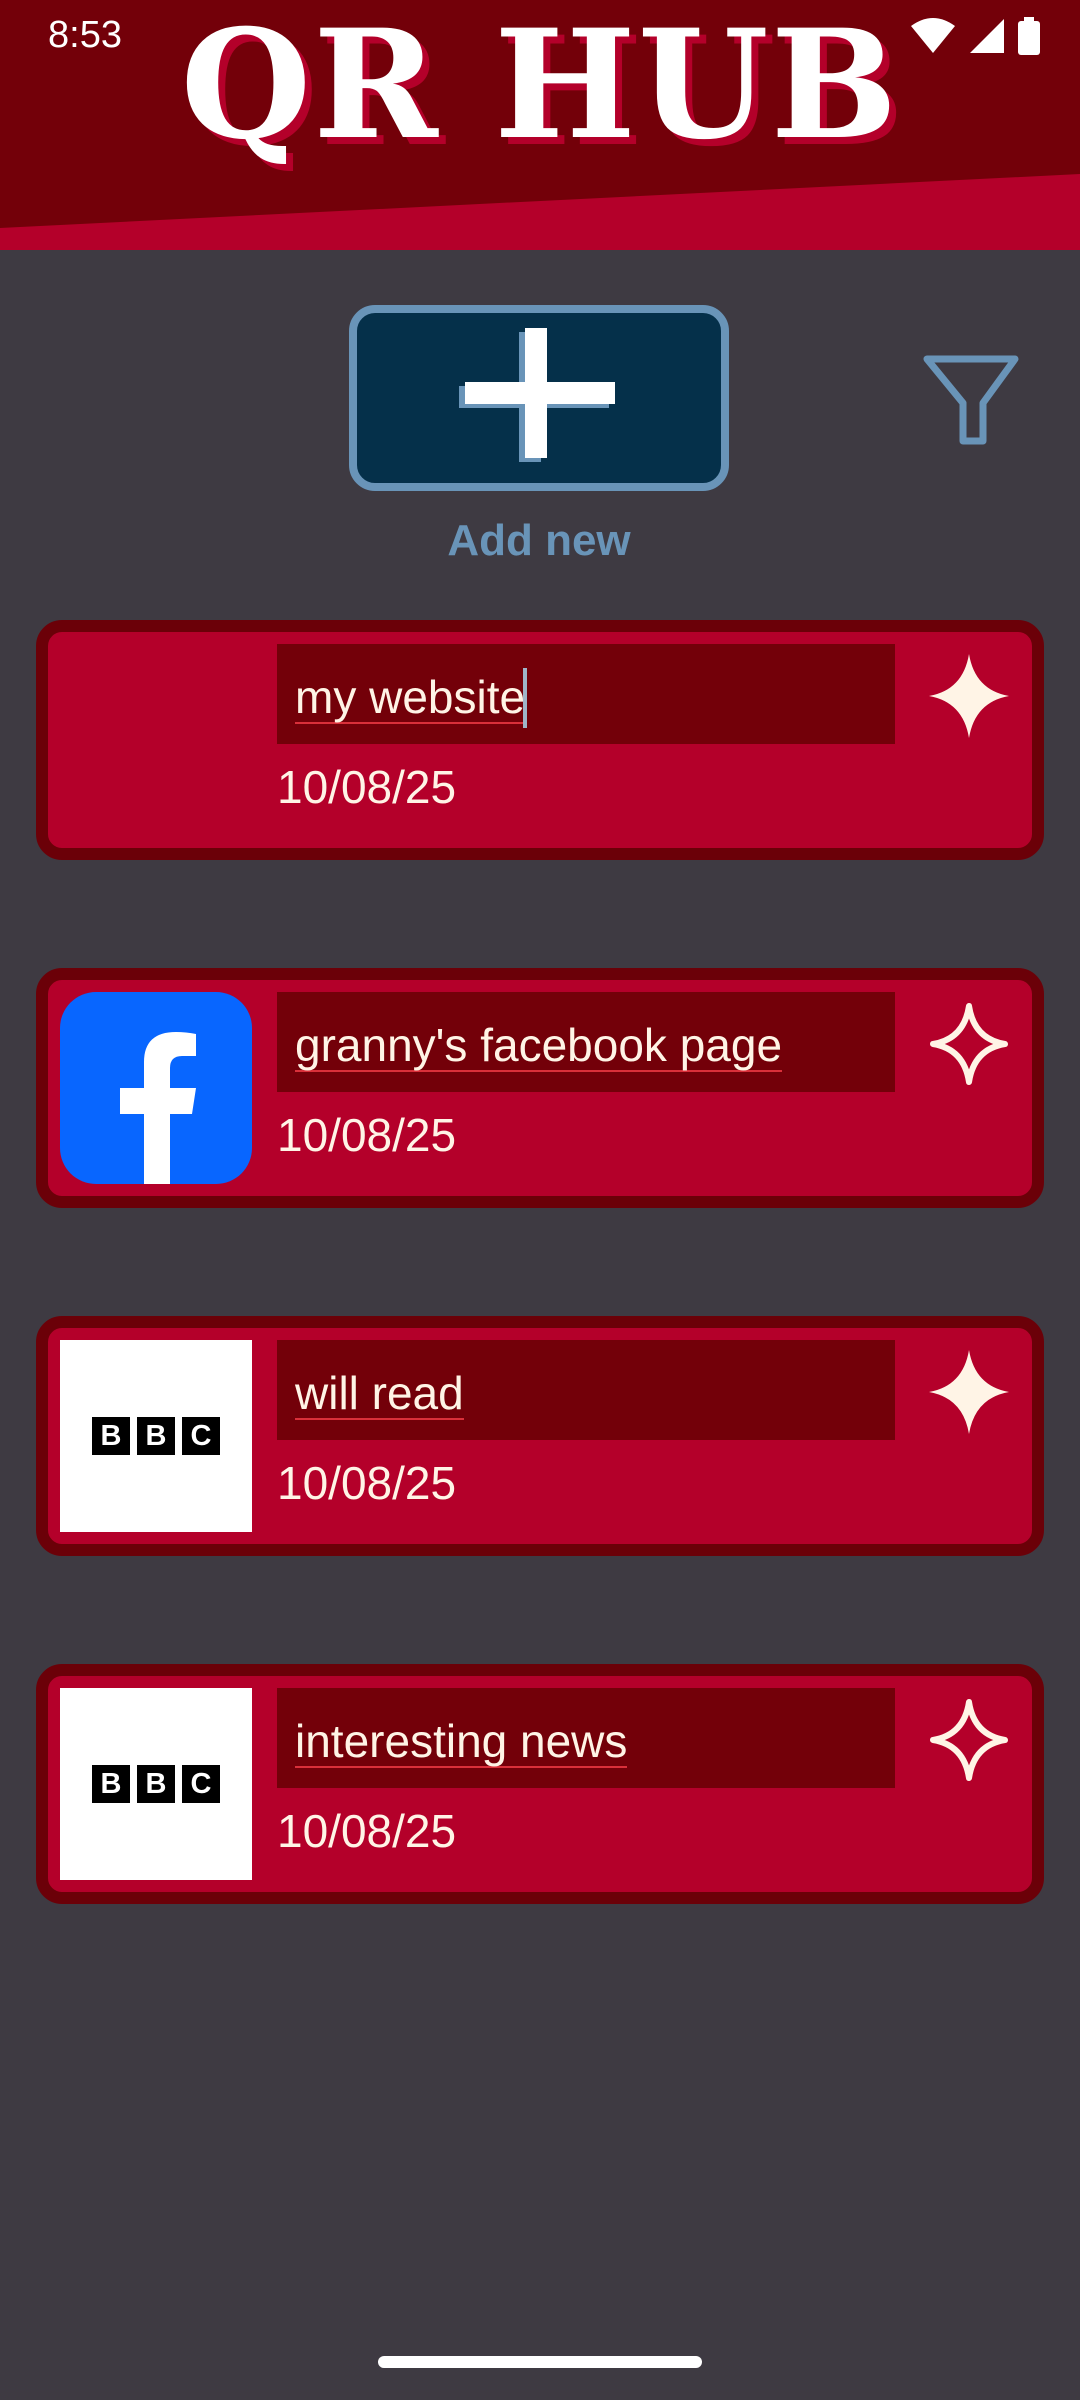 Image resolution: width=1080 pixels, height=2400 pixels. Describe the element at coordinates (586, 1390) in the screenshot. I see `card-name-input: will read` at that location.